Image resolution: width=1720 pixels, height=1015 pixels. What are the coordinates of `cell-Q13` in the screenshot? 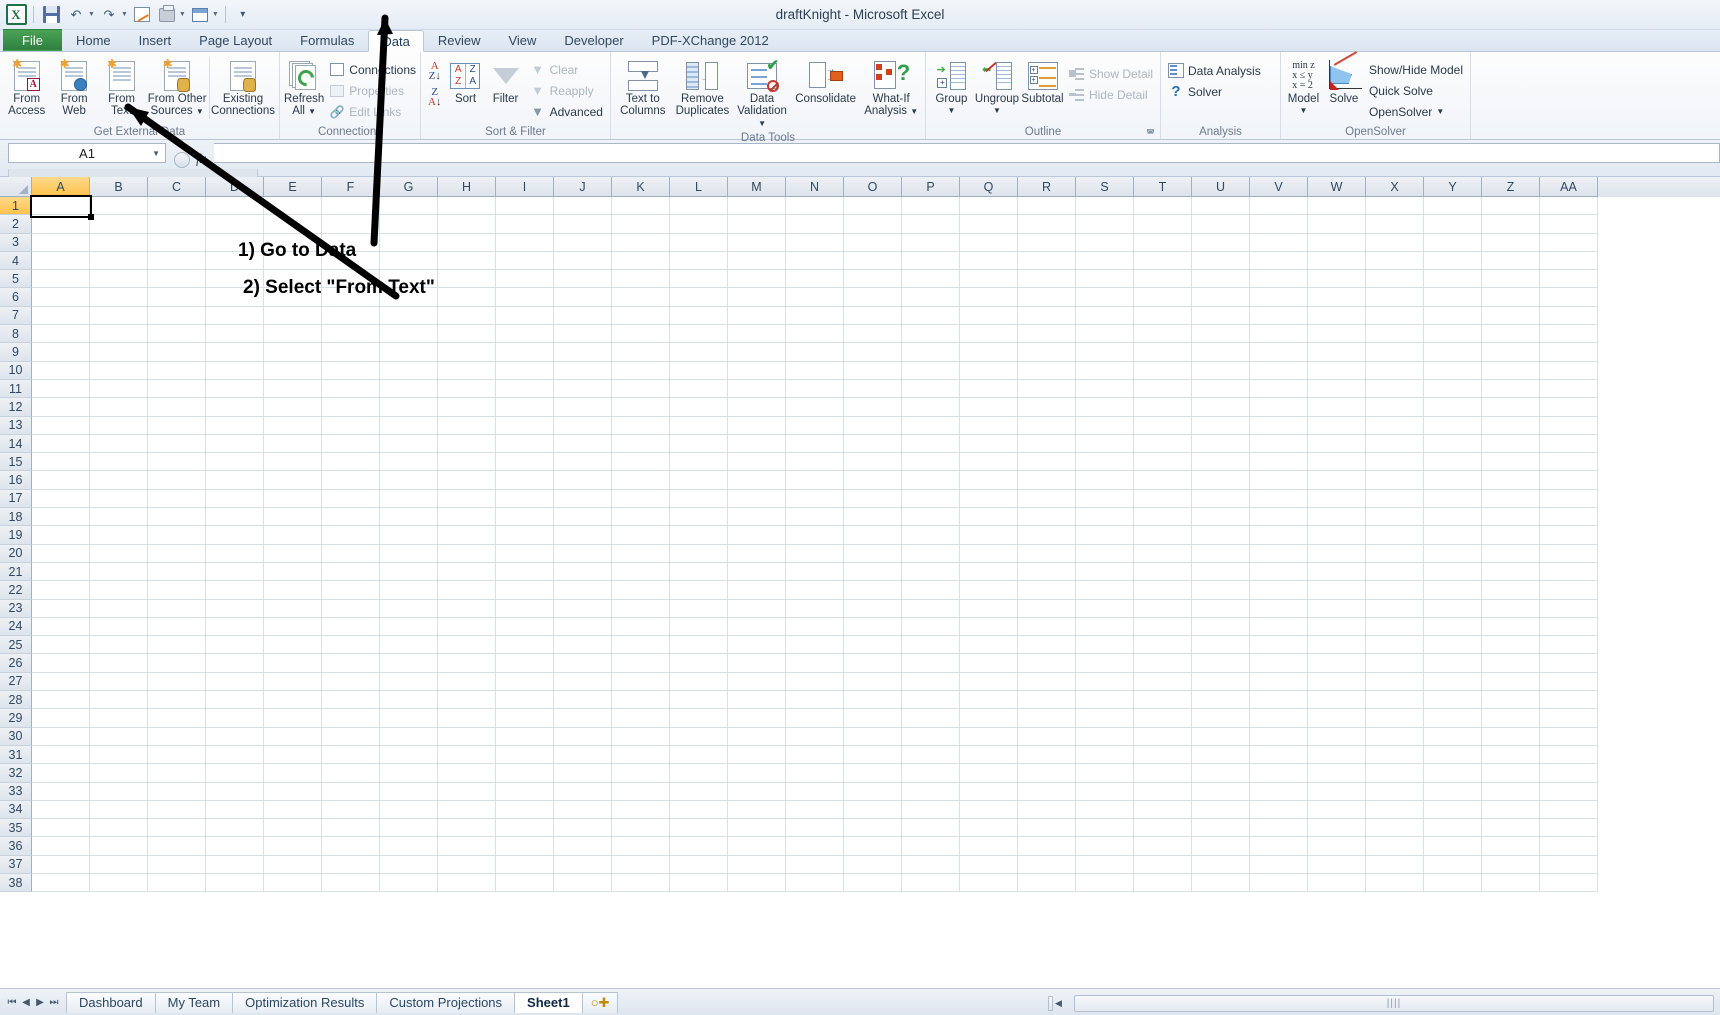 It's located at (989, 425).